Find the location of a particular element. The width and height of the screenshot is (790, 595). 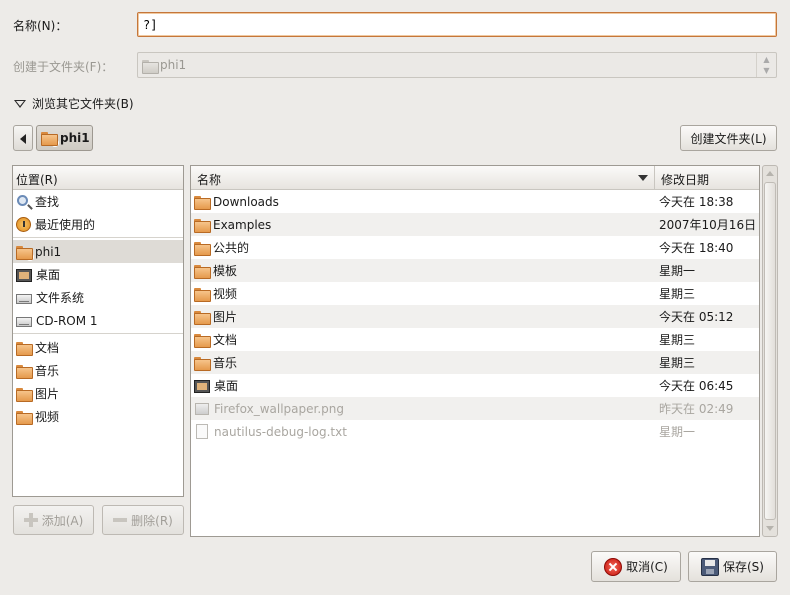

file-name: 视频 is located at coordinates (225, 294).